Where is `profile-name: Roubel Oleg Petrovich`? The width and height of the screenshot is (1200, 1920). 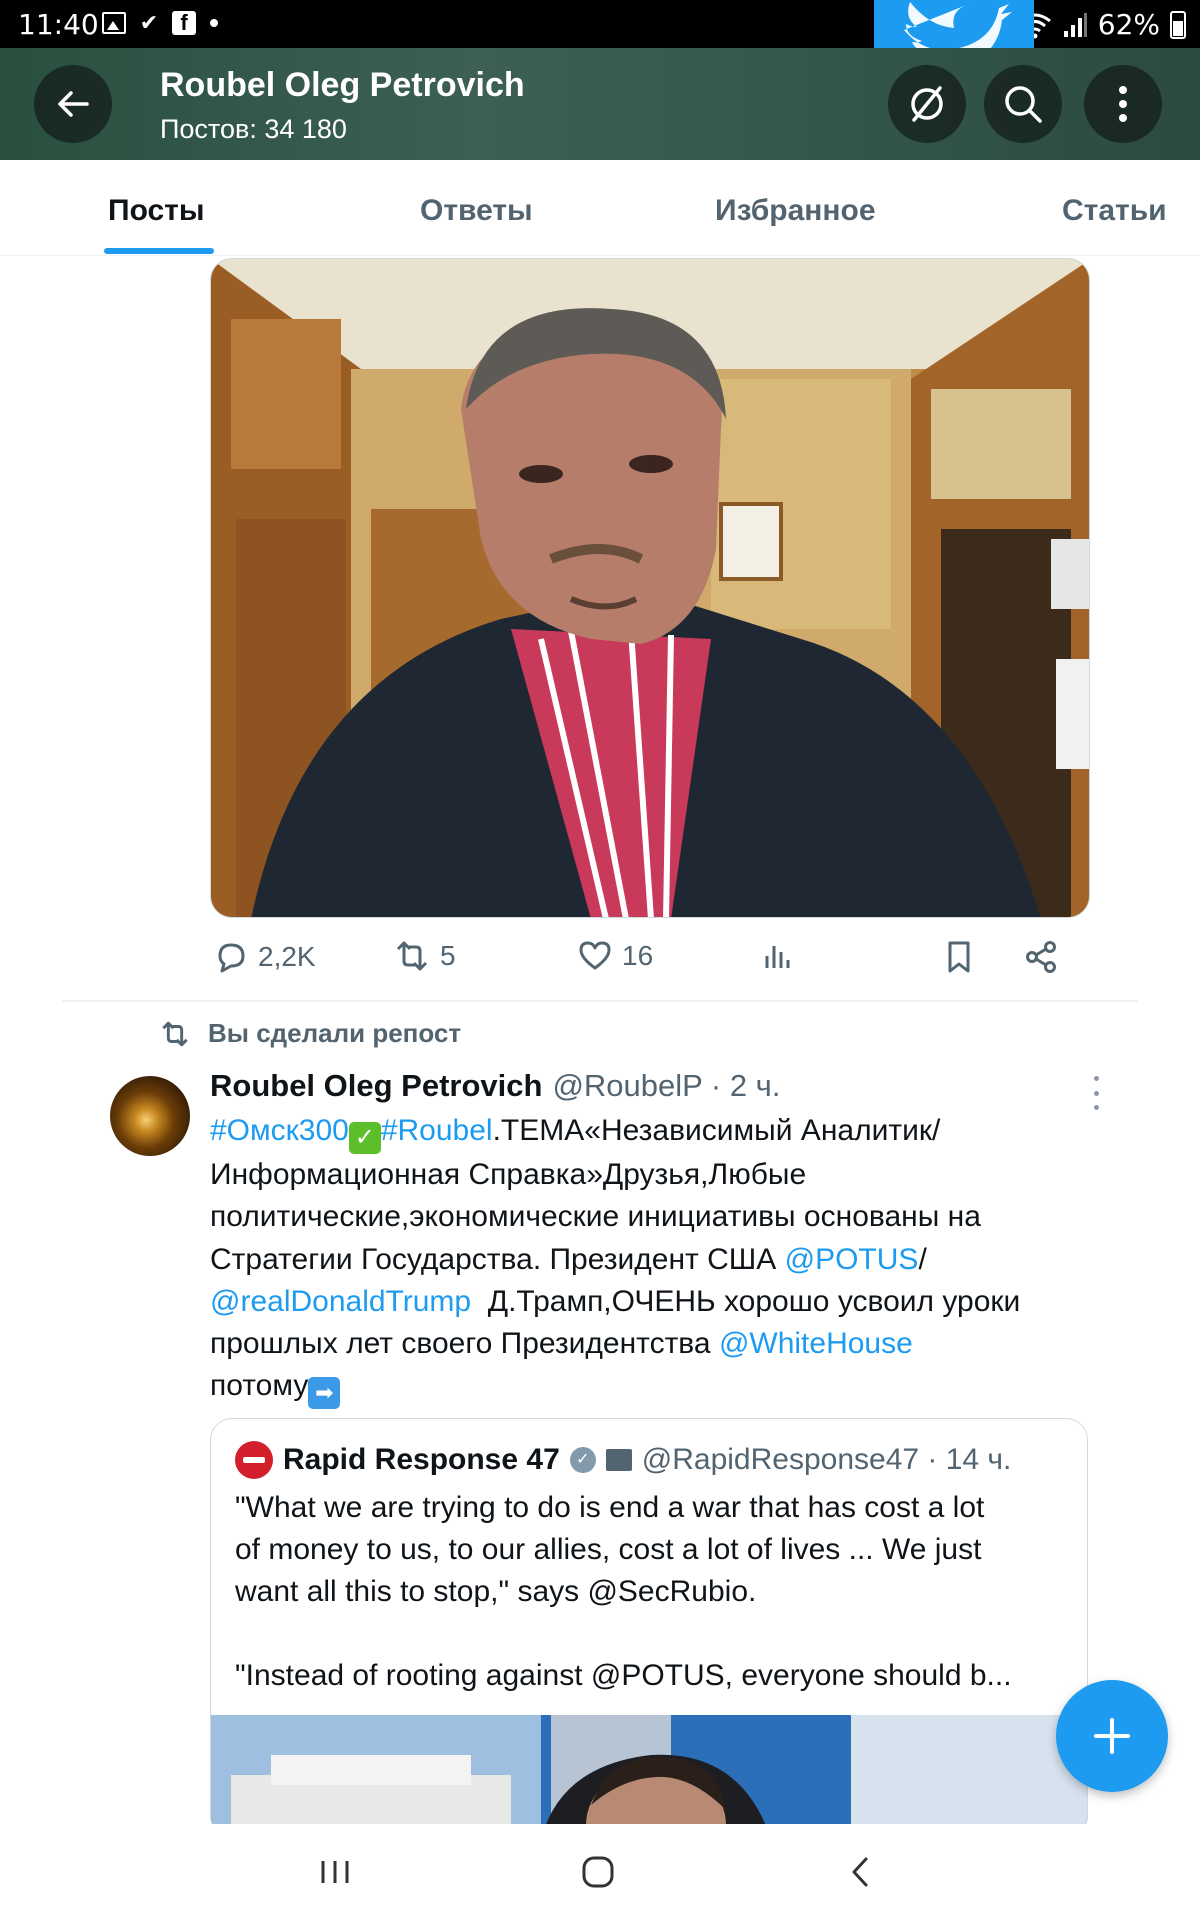 profile-name: Roubel Oleg Petrovich is located at coordinates (342, 85).